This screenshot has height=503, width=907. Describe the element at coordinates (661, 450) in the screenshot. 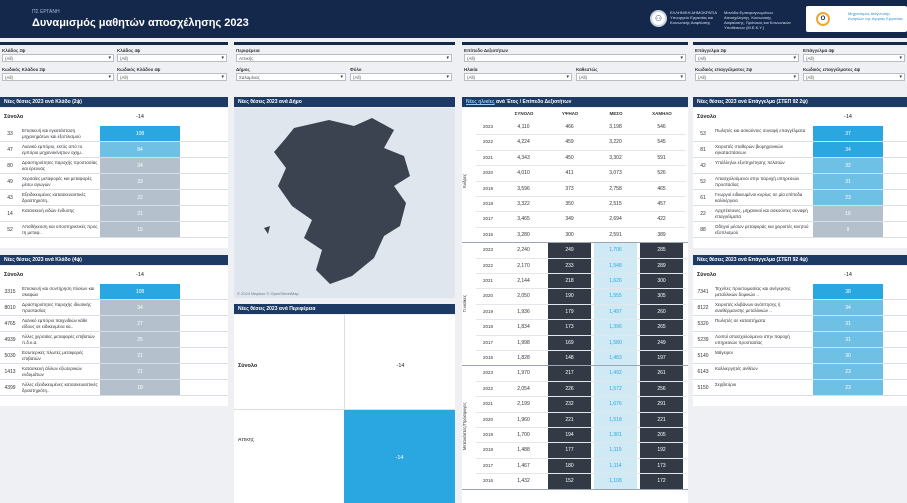

I see `edu-value-cell: 192` at that location.